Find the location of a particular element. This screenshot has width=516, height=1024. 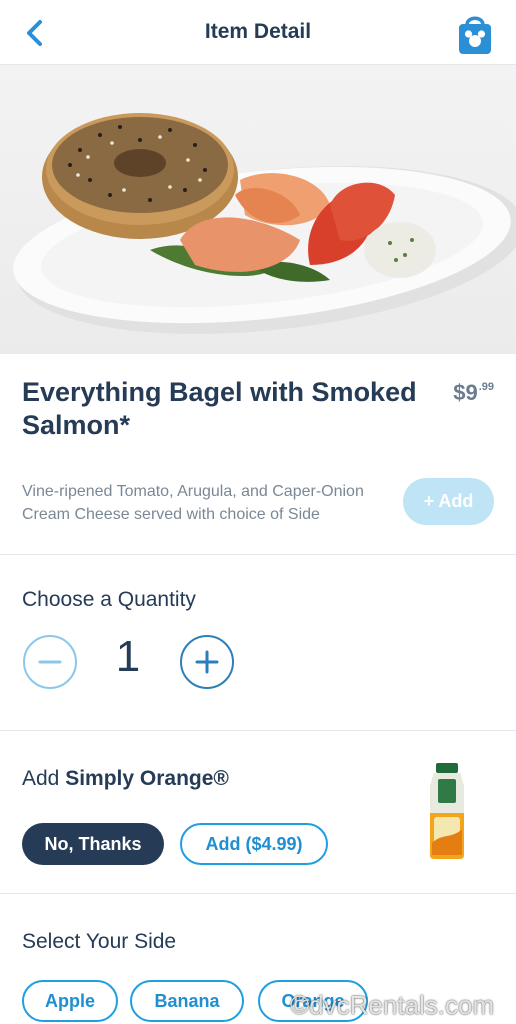

watermark: ©dvcRentals.com is located at coordinates (392, 1005).